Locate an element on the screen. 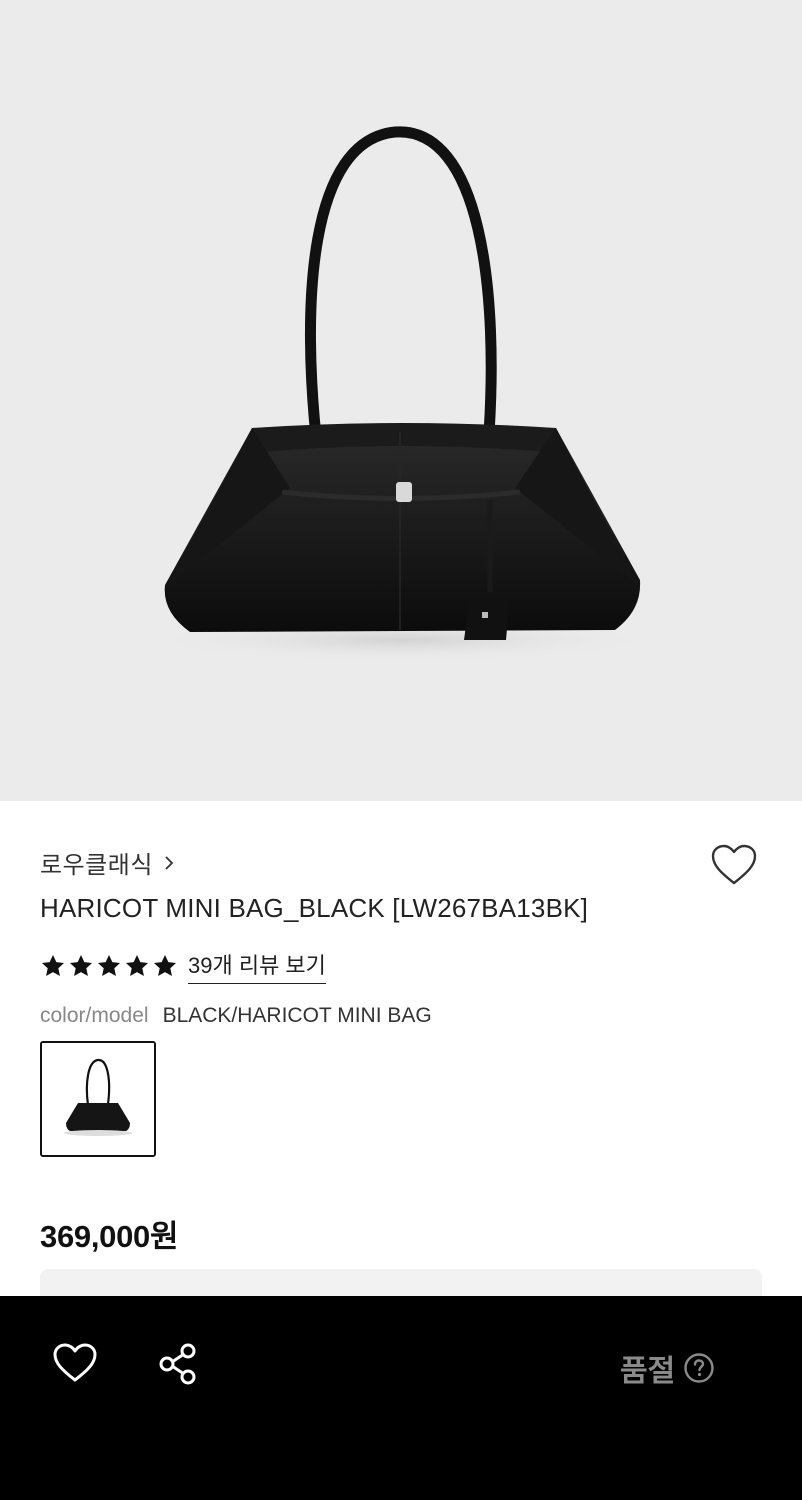 The height and width of the screenshot is (1500, 802). brand-name: 로우클래식 is located at coordinates (96, 862).